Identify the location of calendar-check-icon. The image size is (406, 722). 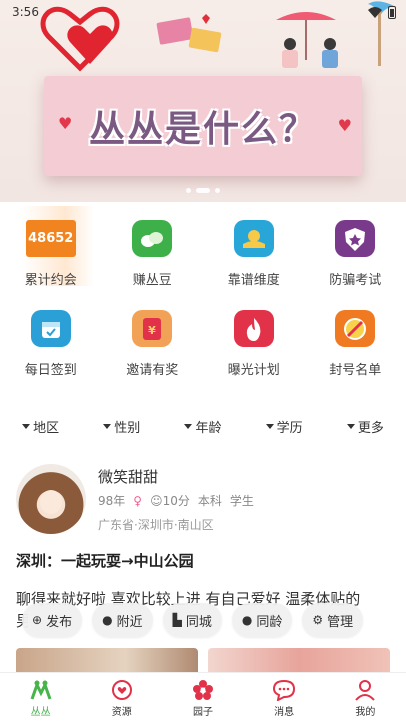
(50, 328).